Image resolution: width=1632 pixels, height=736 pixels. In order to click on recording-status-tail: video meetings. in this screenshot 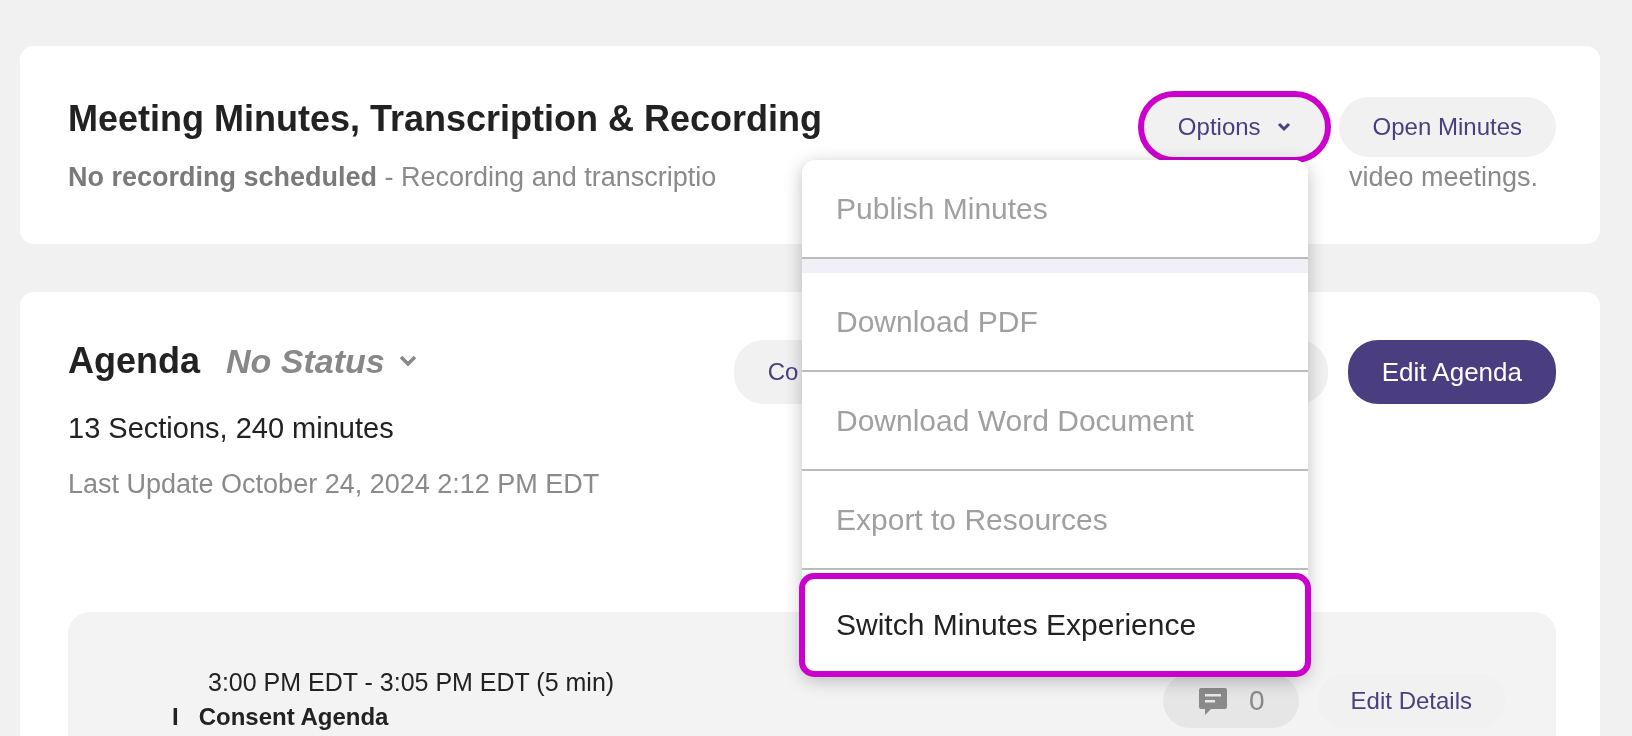, I will do `click(1443, 177)`.